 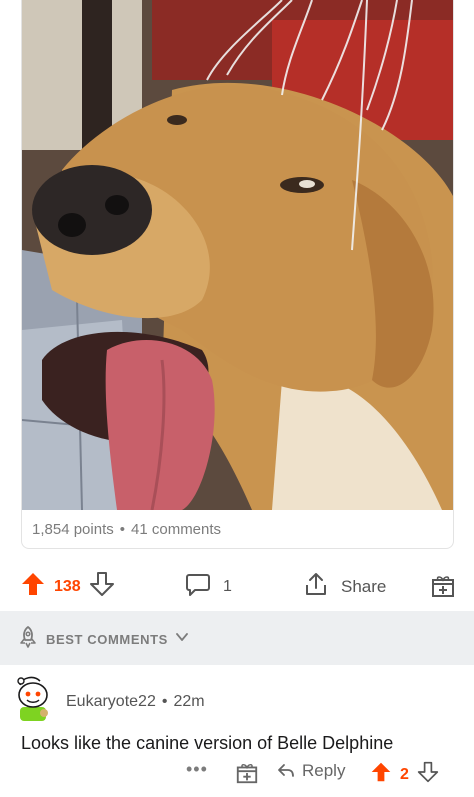 What do you see at coordinates (176, 529) in the screenshot?
I see `comments-count-text: 41 comments` at bounding box center [176, 529].